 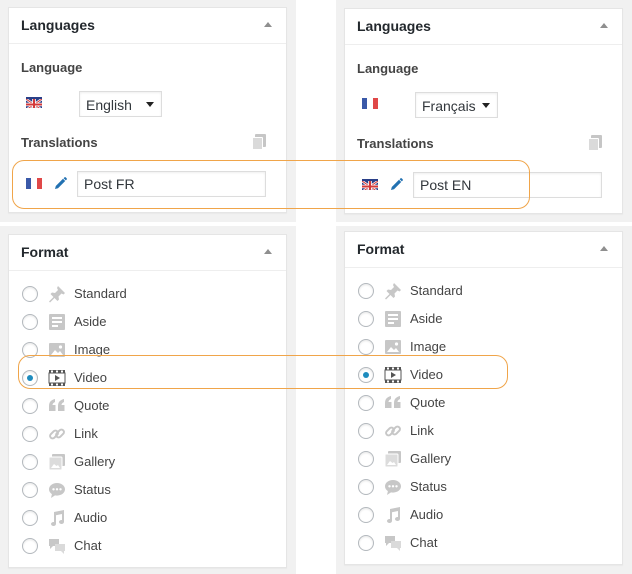 I want to click on languages-title: Languages, so click(x=58, y=25).